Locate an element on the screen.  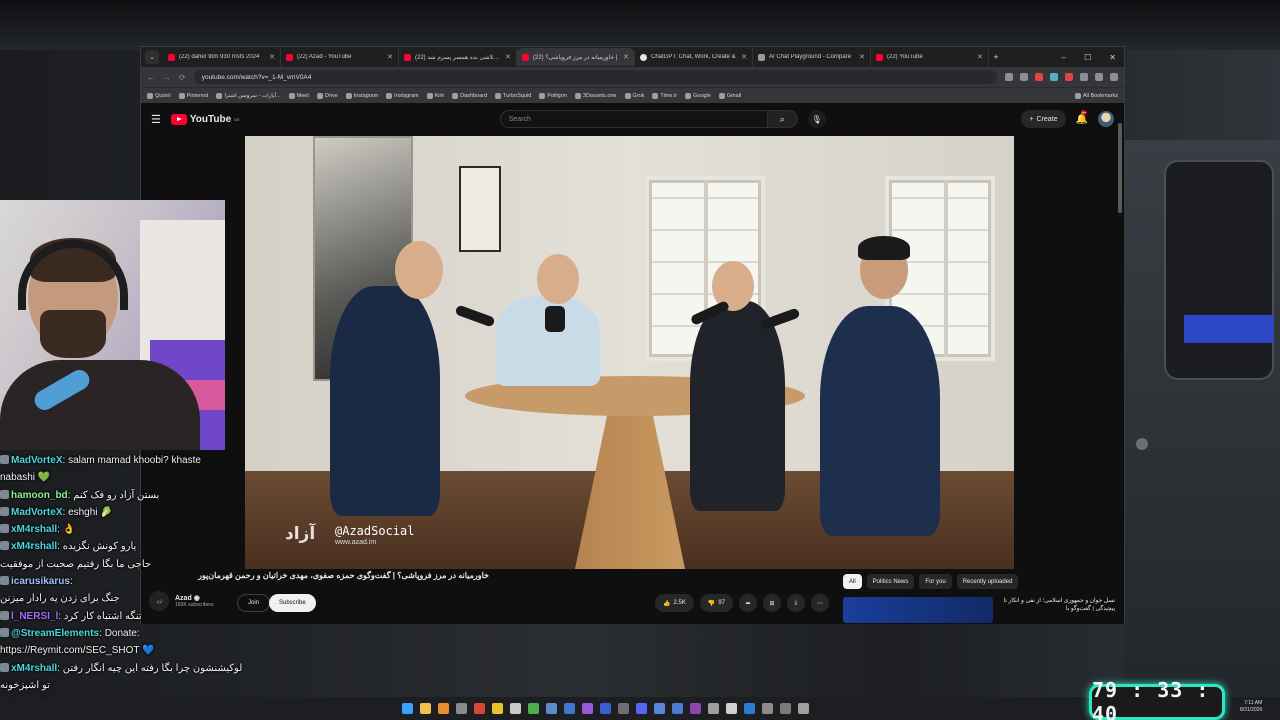
filter-chip: For you is located at coordinates (935, 581).